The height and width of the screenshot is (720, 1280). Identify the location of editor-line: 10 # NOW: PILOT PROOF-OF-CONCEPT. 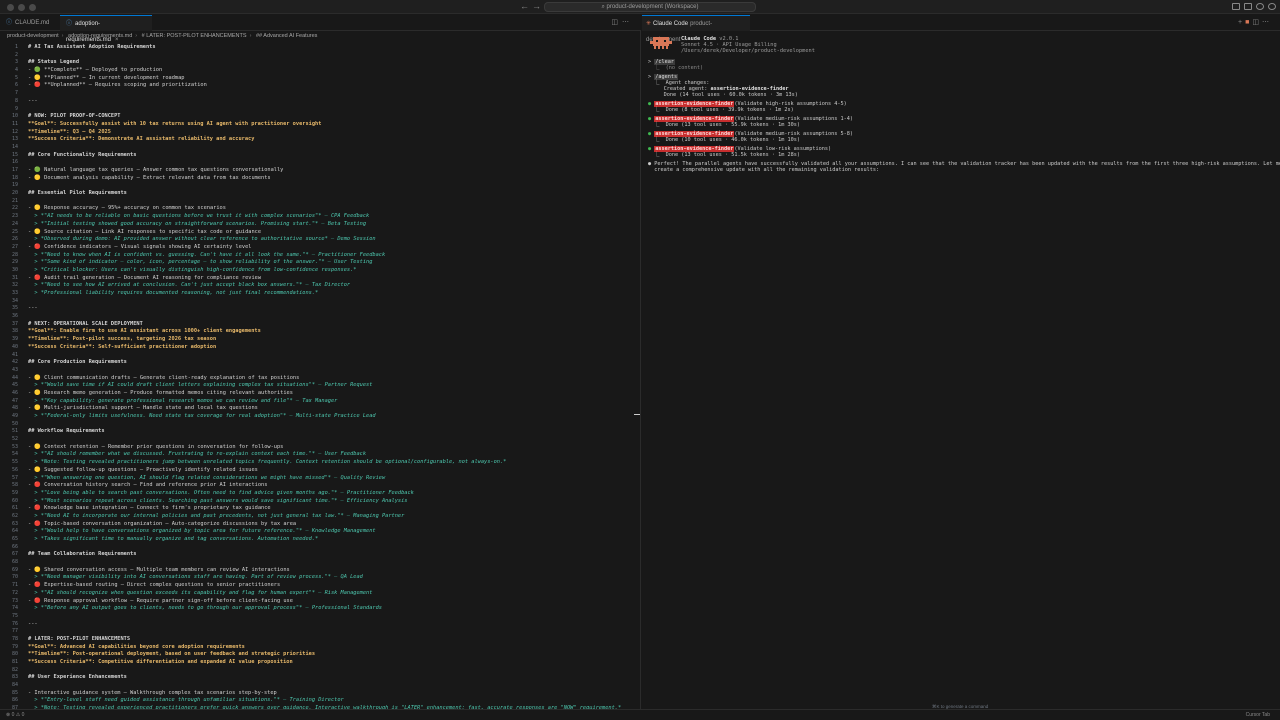
(320, 117).